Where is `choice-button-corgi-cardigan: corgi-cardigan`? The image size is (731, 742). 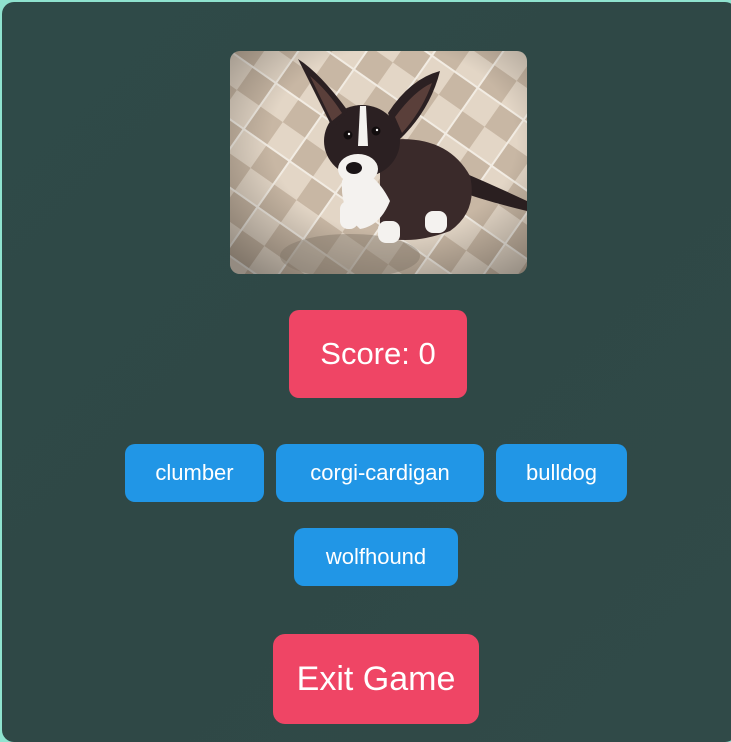
choice-button-corgi-cardigan: corgi-cardigan is located at coordinates (380, 473).